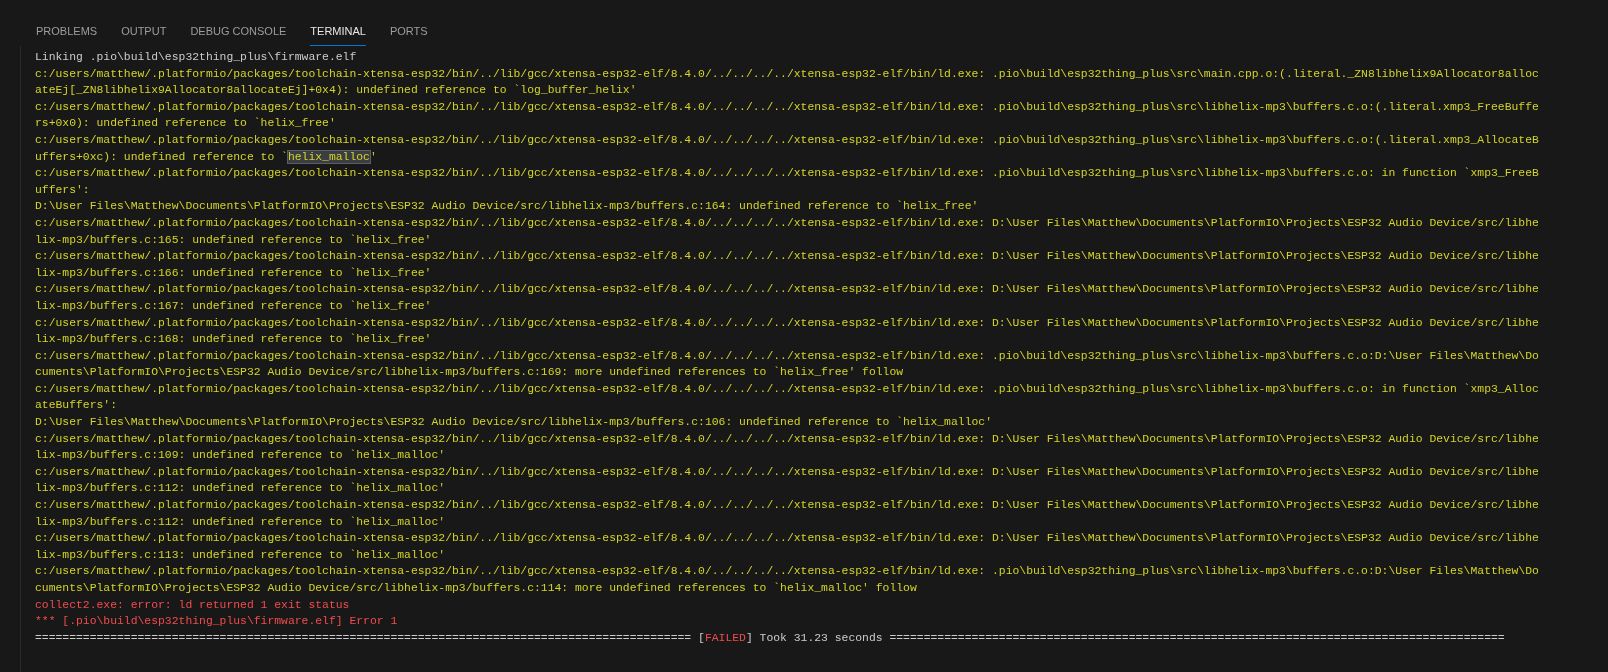  I want to click on terminal-line: lix-mp3/buffers.c:113: undefined reference to `helix_malloc', so click(241, 555).